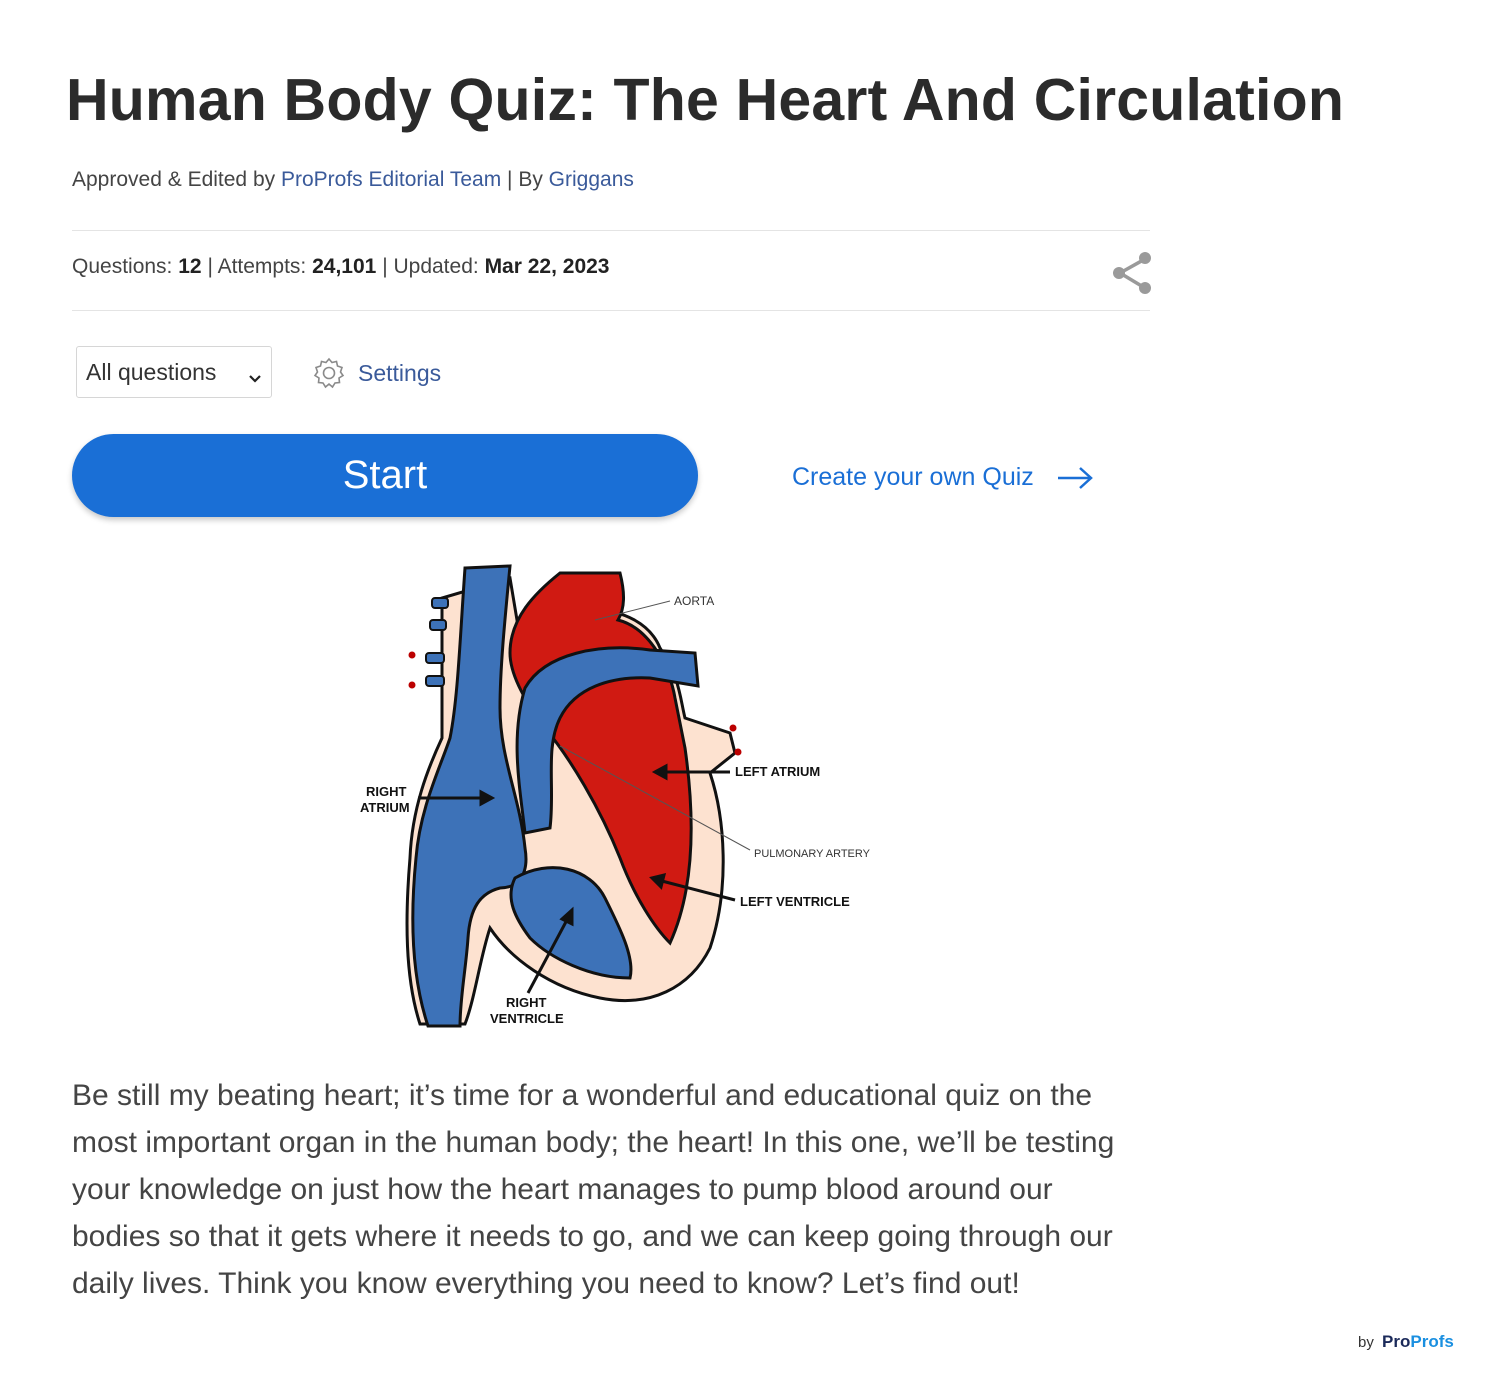  What do you see at coordinates (1075, 477) in the screenshot?
I see `arrow-right-icon` at bounding box center [1075, 477].